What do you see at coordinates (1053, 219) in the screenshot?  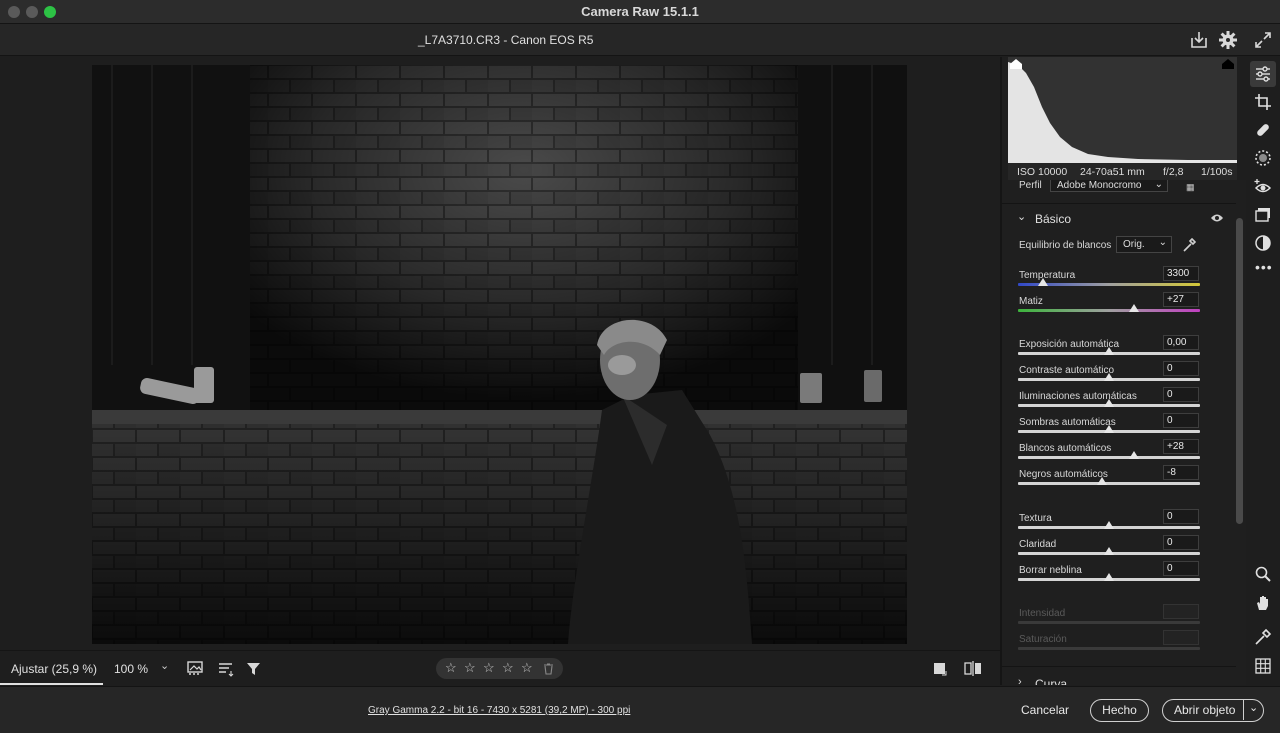 I see `basic-section-title: Básico` at bounding box center [1053, 219].